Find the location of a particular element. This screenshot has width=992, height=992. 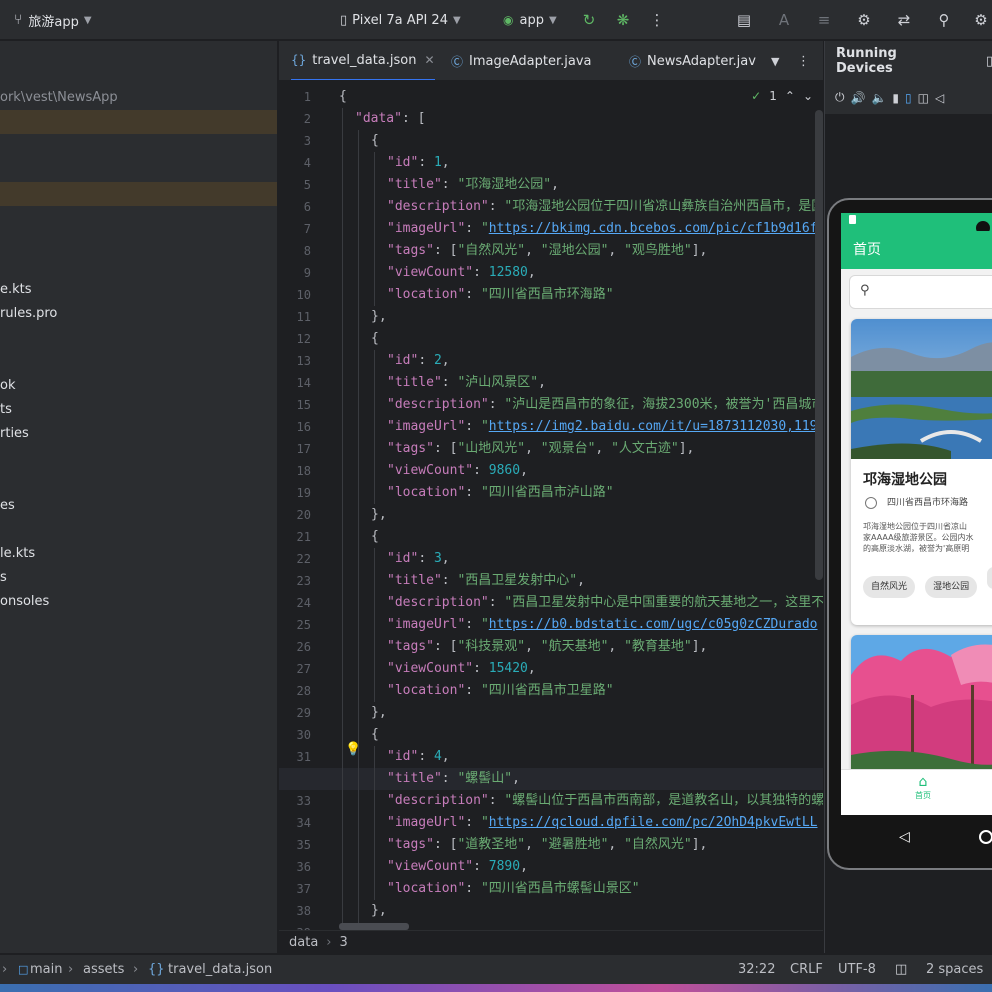

code-line: "viewCount": 9860, is located at coordinates (433, 471).